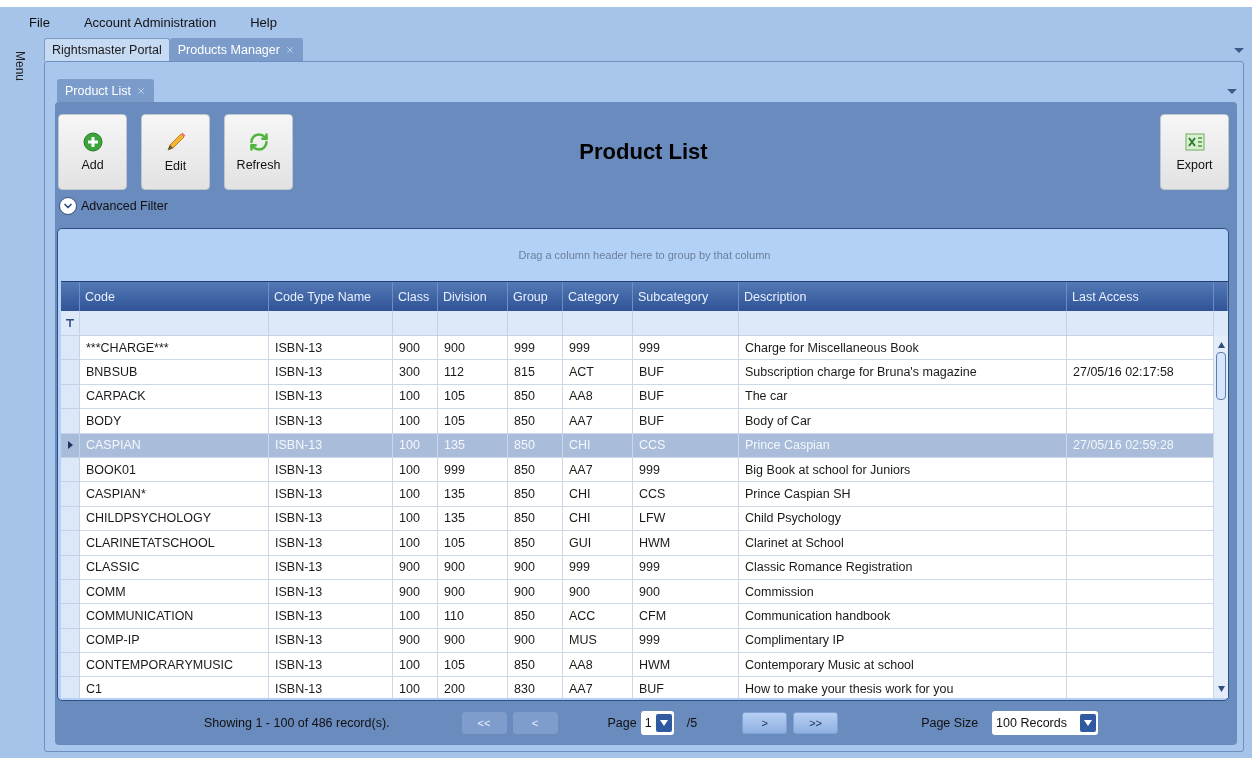  I want to click on table-row: CASPIAN* ISBN-13 100 135 850 CHI CCS Prince Caspian SH, so click(637, 494).